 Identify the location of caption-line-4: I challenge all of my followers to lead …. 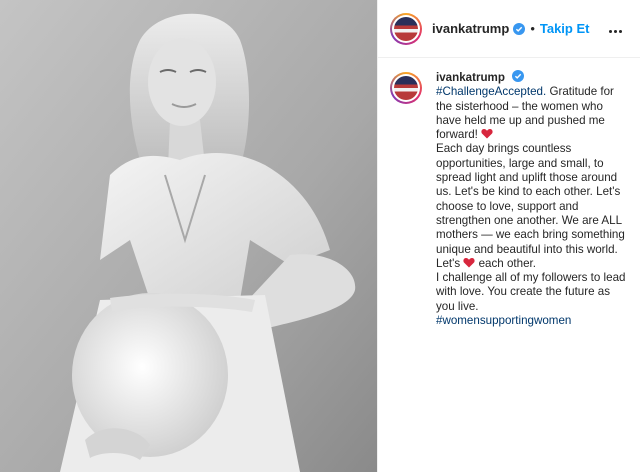
(531, 292).